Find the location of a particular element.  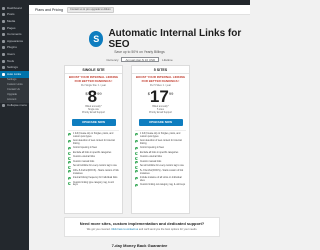

sidebar-item-label: Media is located at coordinates (11, 20).